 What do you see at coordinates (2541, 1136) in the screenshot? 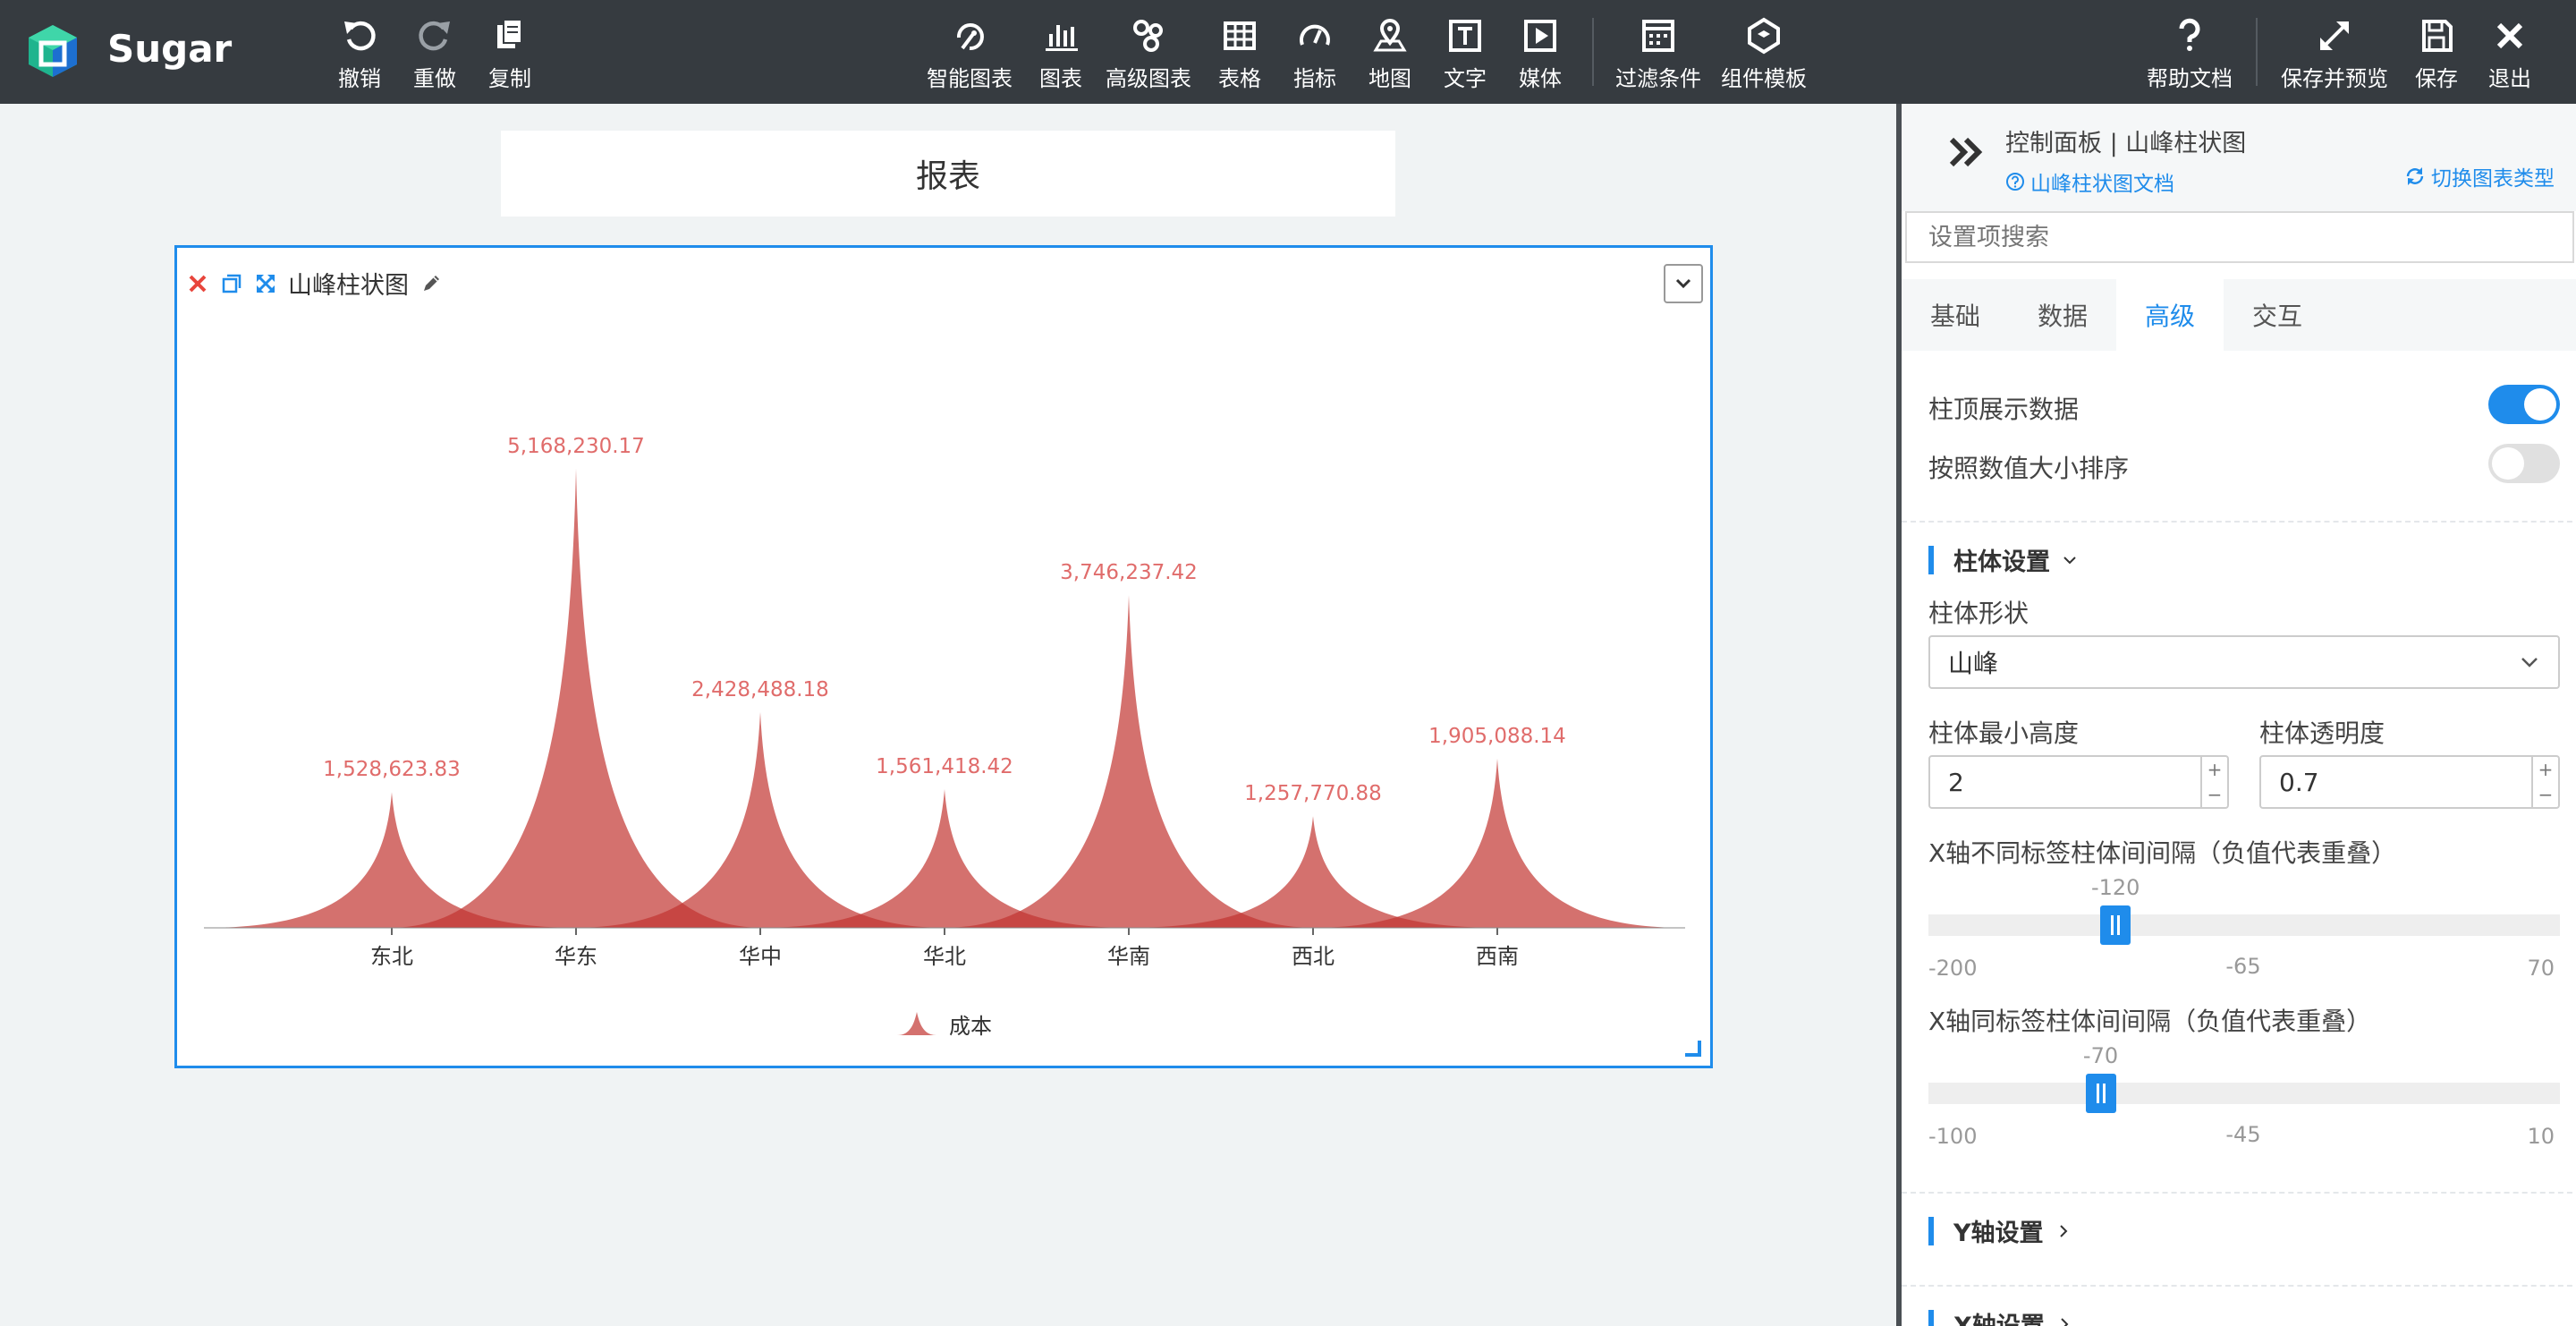
I see `gap-same-max: 10` at bounding box center [2541, 1136].